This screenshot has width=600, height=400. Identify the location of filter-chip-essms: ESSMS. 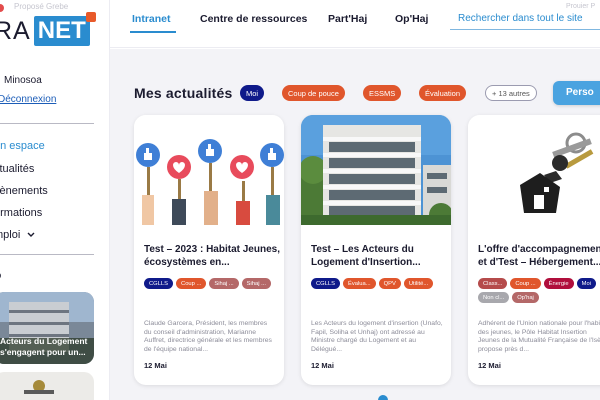
(382, 93).